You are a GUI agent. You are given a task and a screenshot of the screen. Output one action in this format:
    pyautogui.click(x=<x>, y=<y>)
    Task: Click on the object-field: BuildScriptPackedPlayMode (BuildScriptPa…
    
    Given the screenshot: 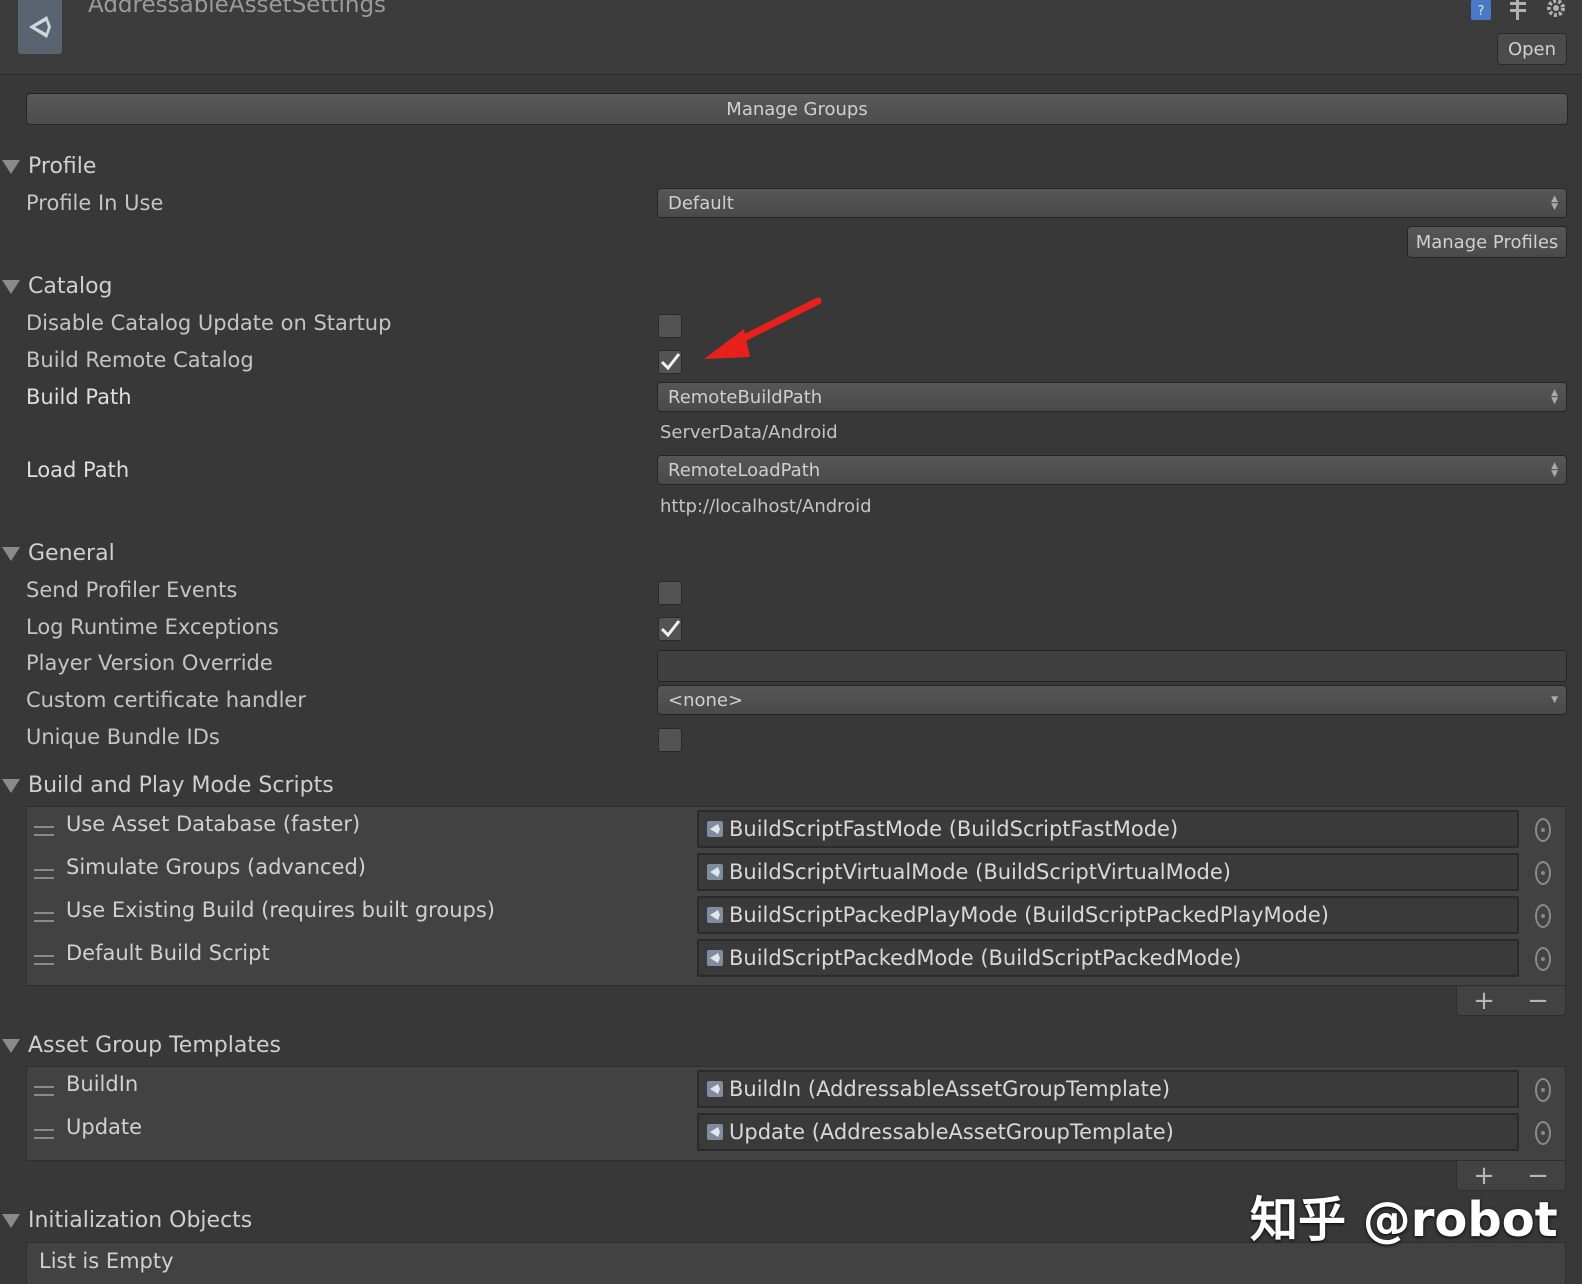 What is the action you would take?
    pyautogui.click(x=1108, y=915)
    